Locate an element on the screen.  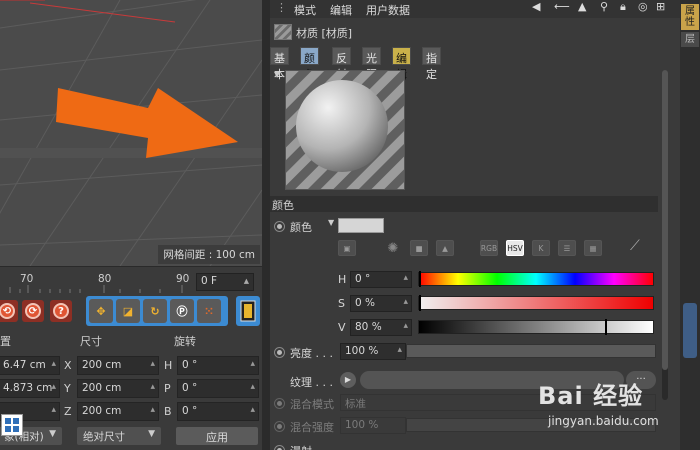
position-x-field: 6.47 cm ▴ is located at coordinates (30, 365).